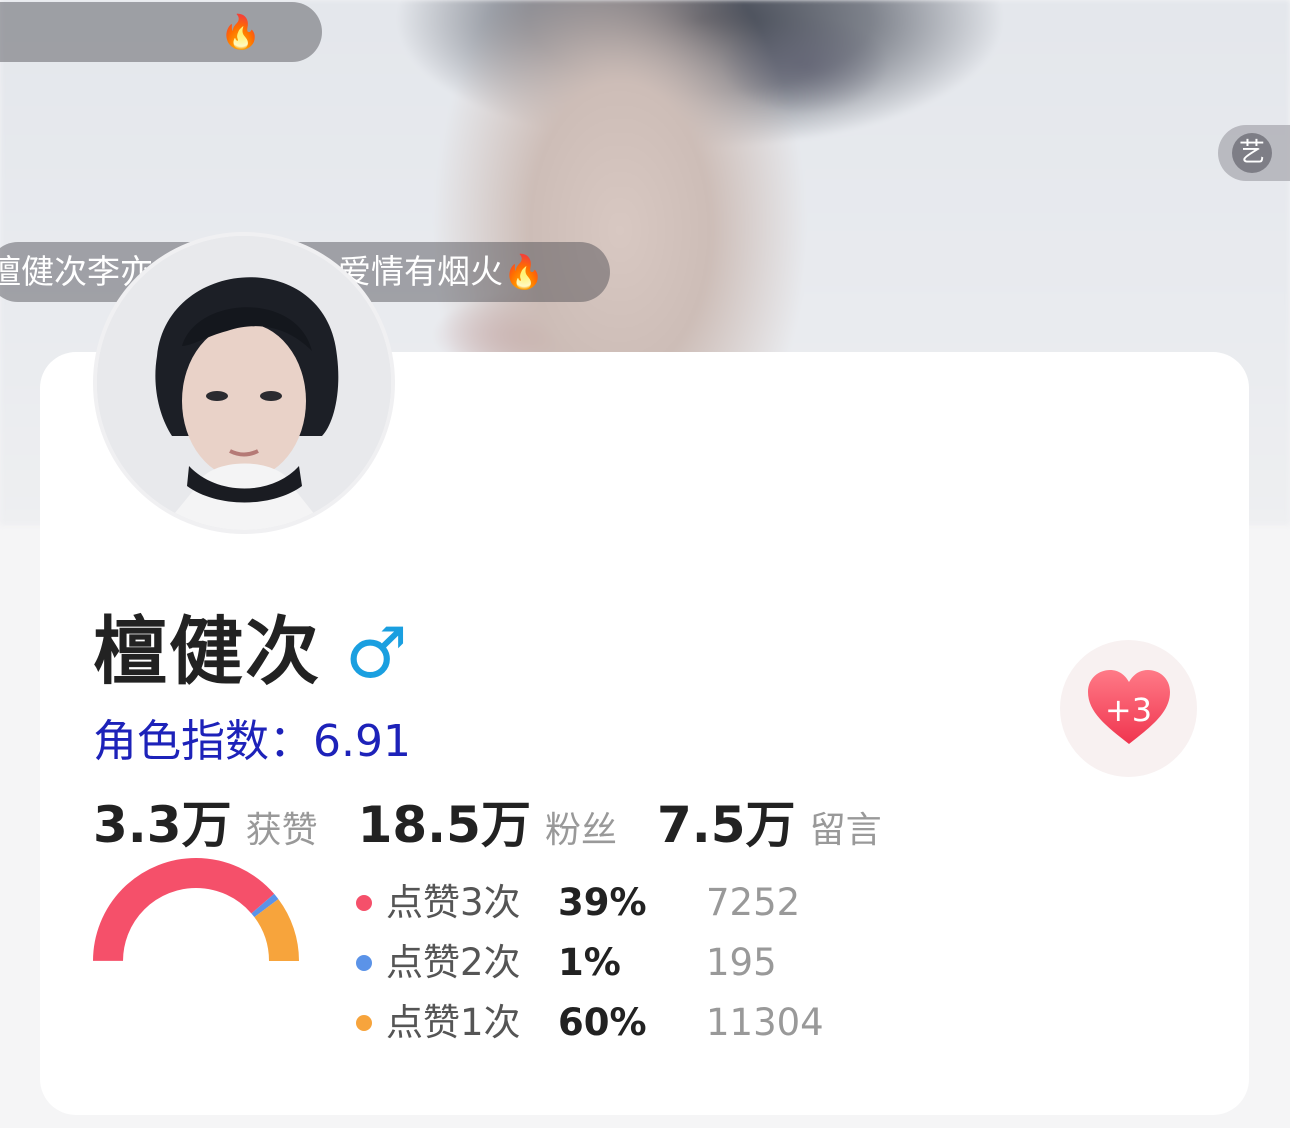  I want to click on stats-row: 3.3万 获赞 18.5万 粉丝 7.5万 留言, so click(507, 820).